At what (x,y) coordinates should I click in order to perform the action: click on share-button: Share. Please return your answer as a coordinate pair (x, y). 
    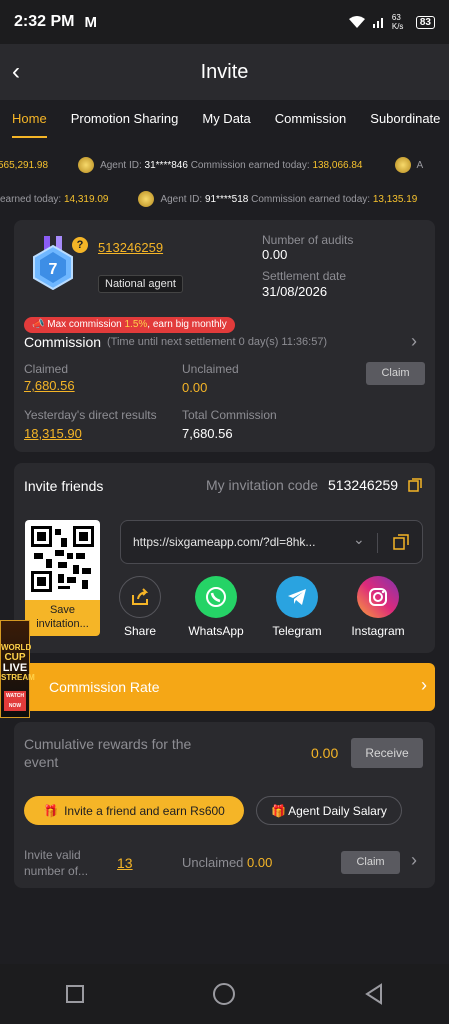
    Looking at the image, I should click on (140, 607).